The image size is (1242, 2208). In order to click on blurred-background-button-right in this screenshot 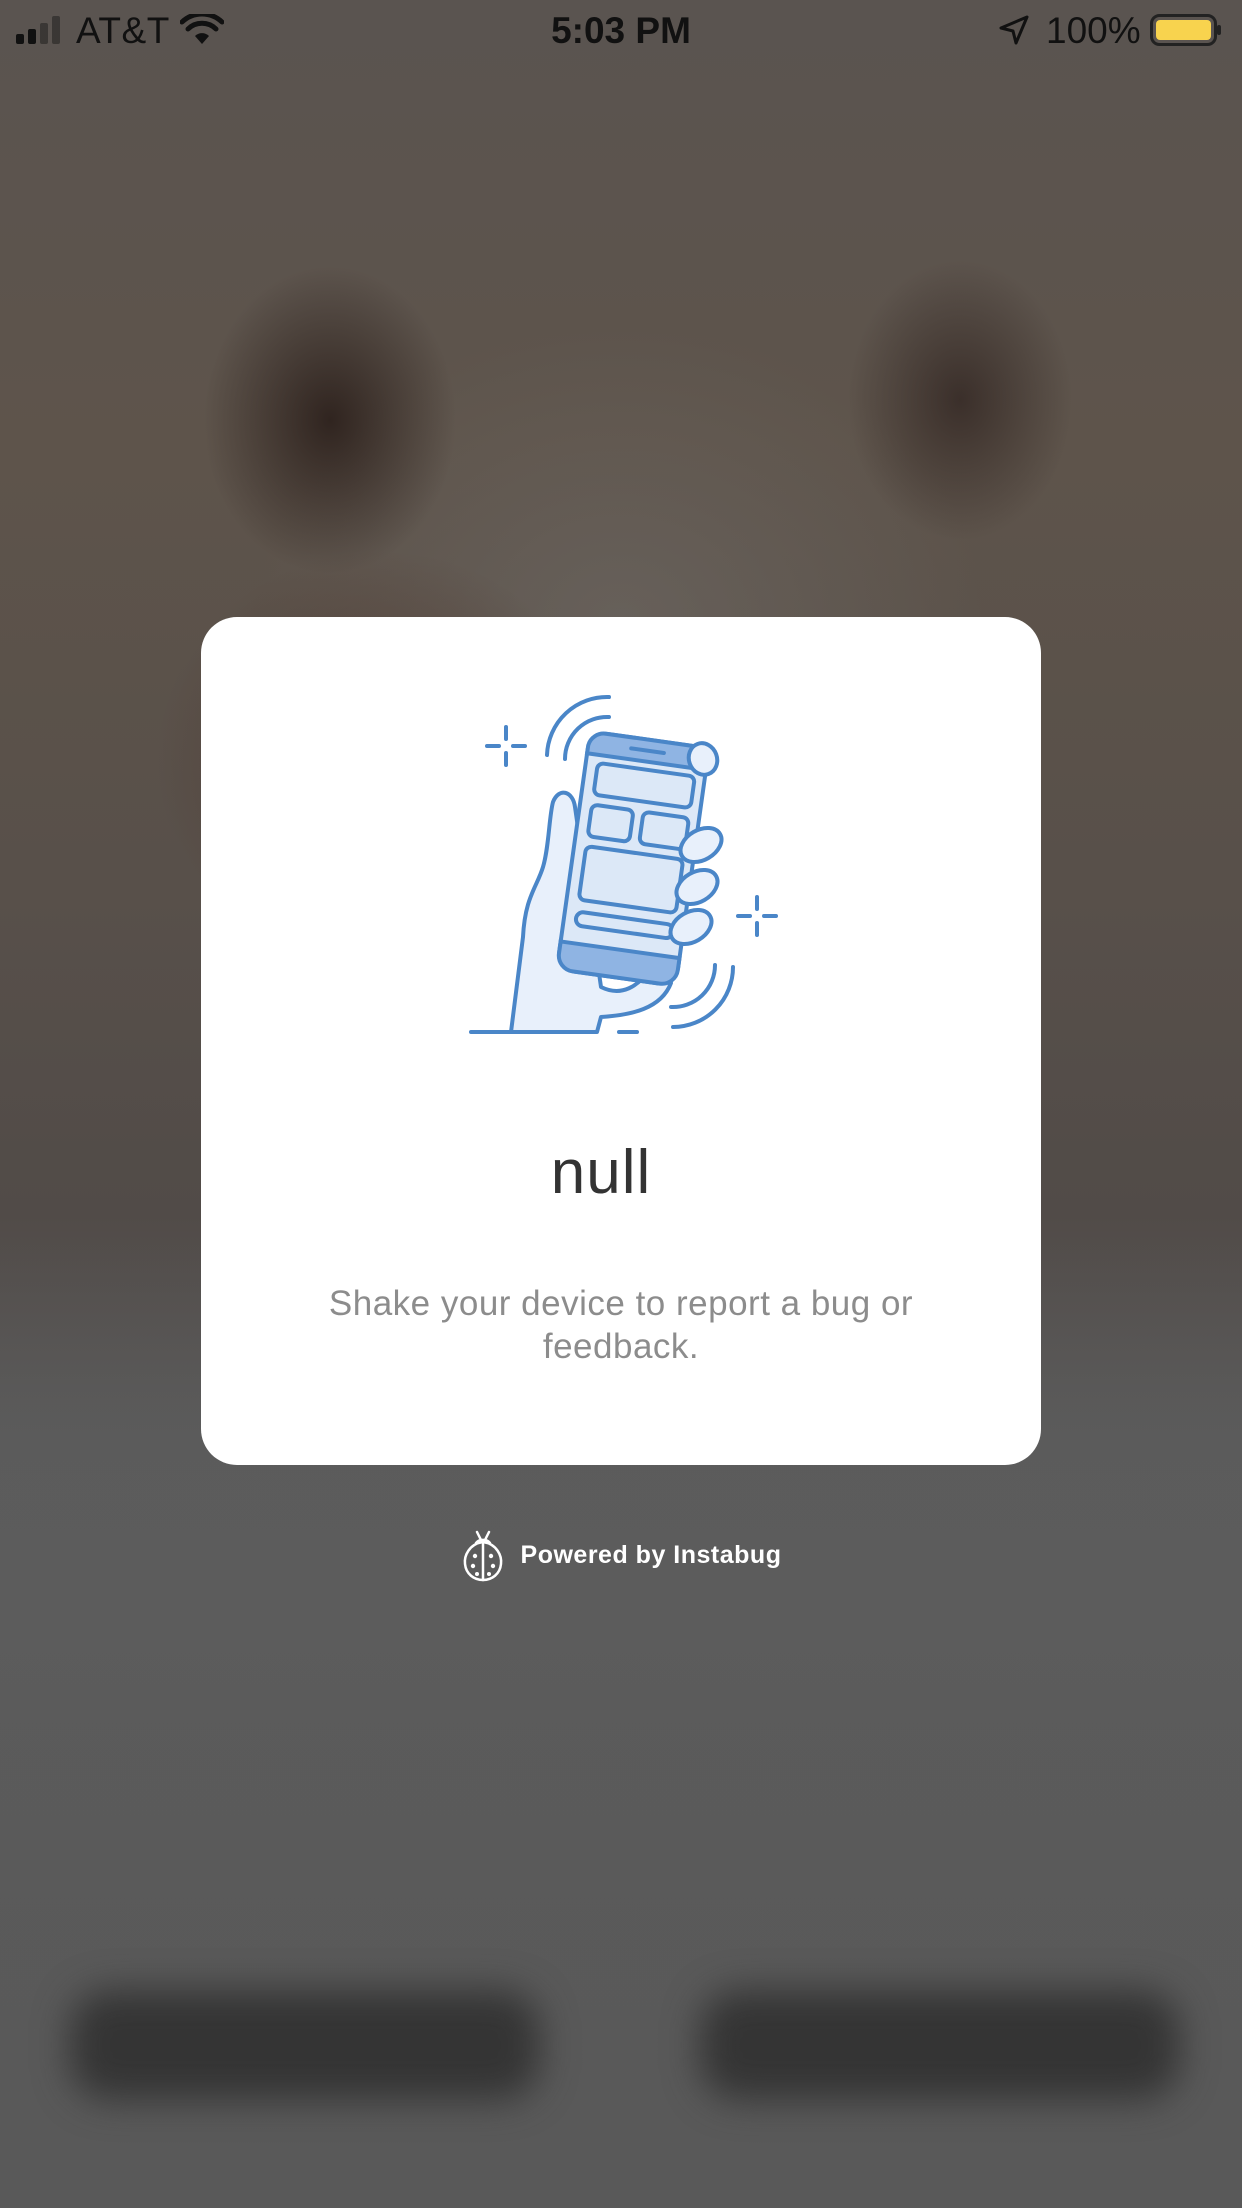, I will do `click(940, 2045)`.